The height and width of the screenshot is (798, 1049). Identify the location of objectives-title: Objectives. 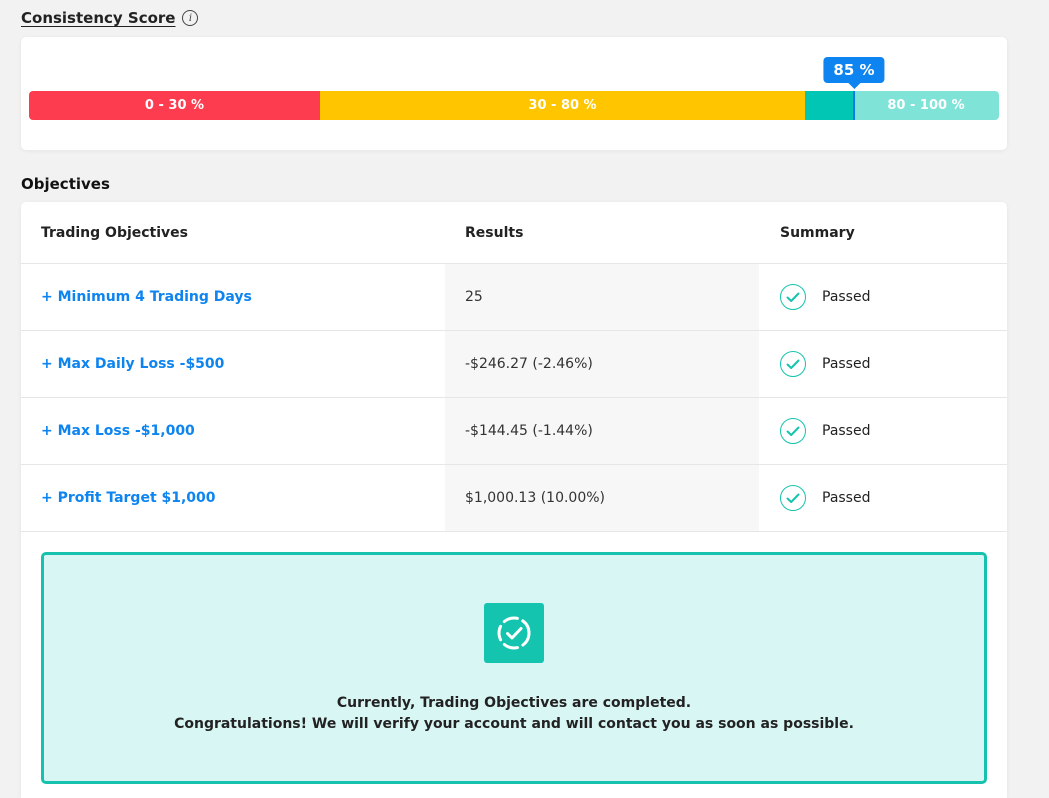
(65, 184).